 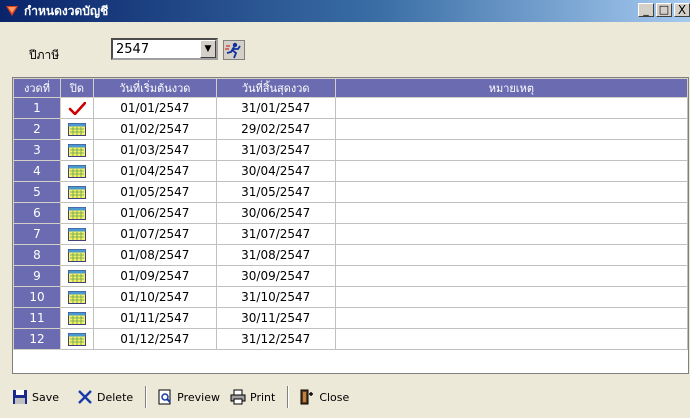 I want to click on end-date-cell: 31/05/2547, so click(x=275, y=192).